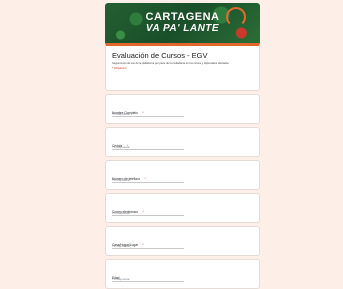  What do you see at coordinates (148, 180) in the screenshot?
I see `phone-input` at bounding box center [148, 180].